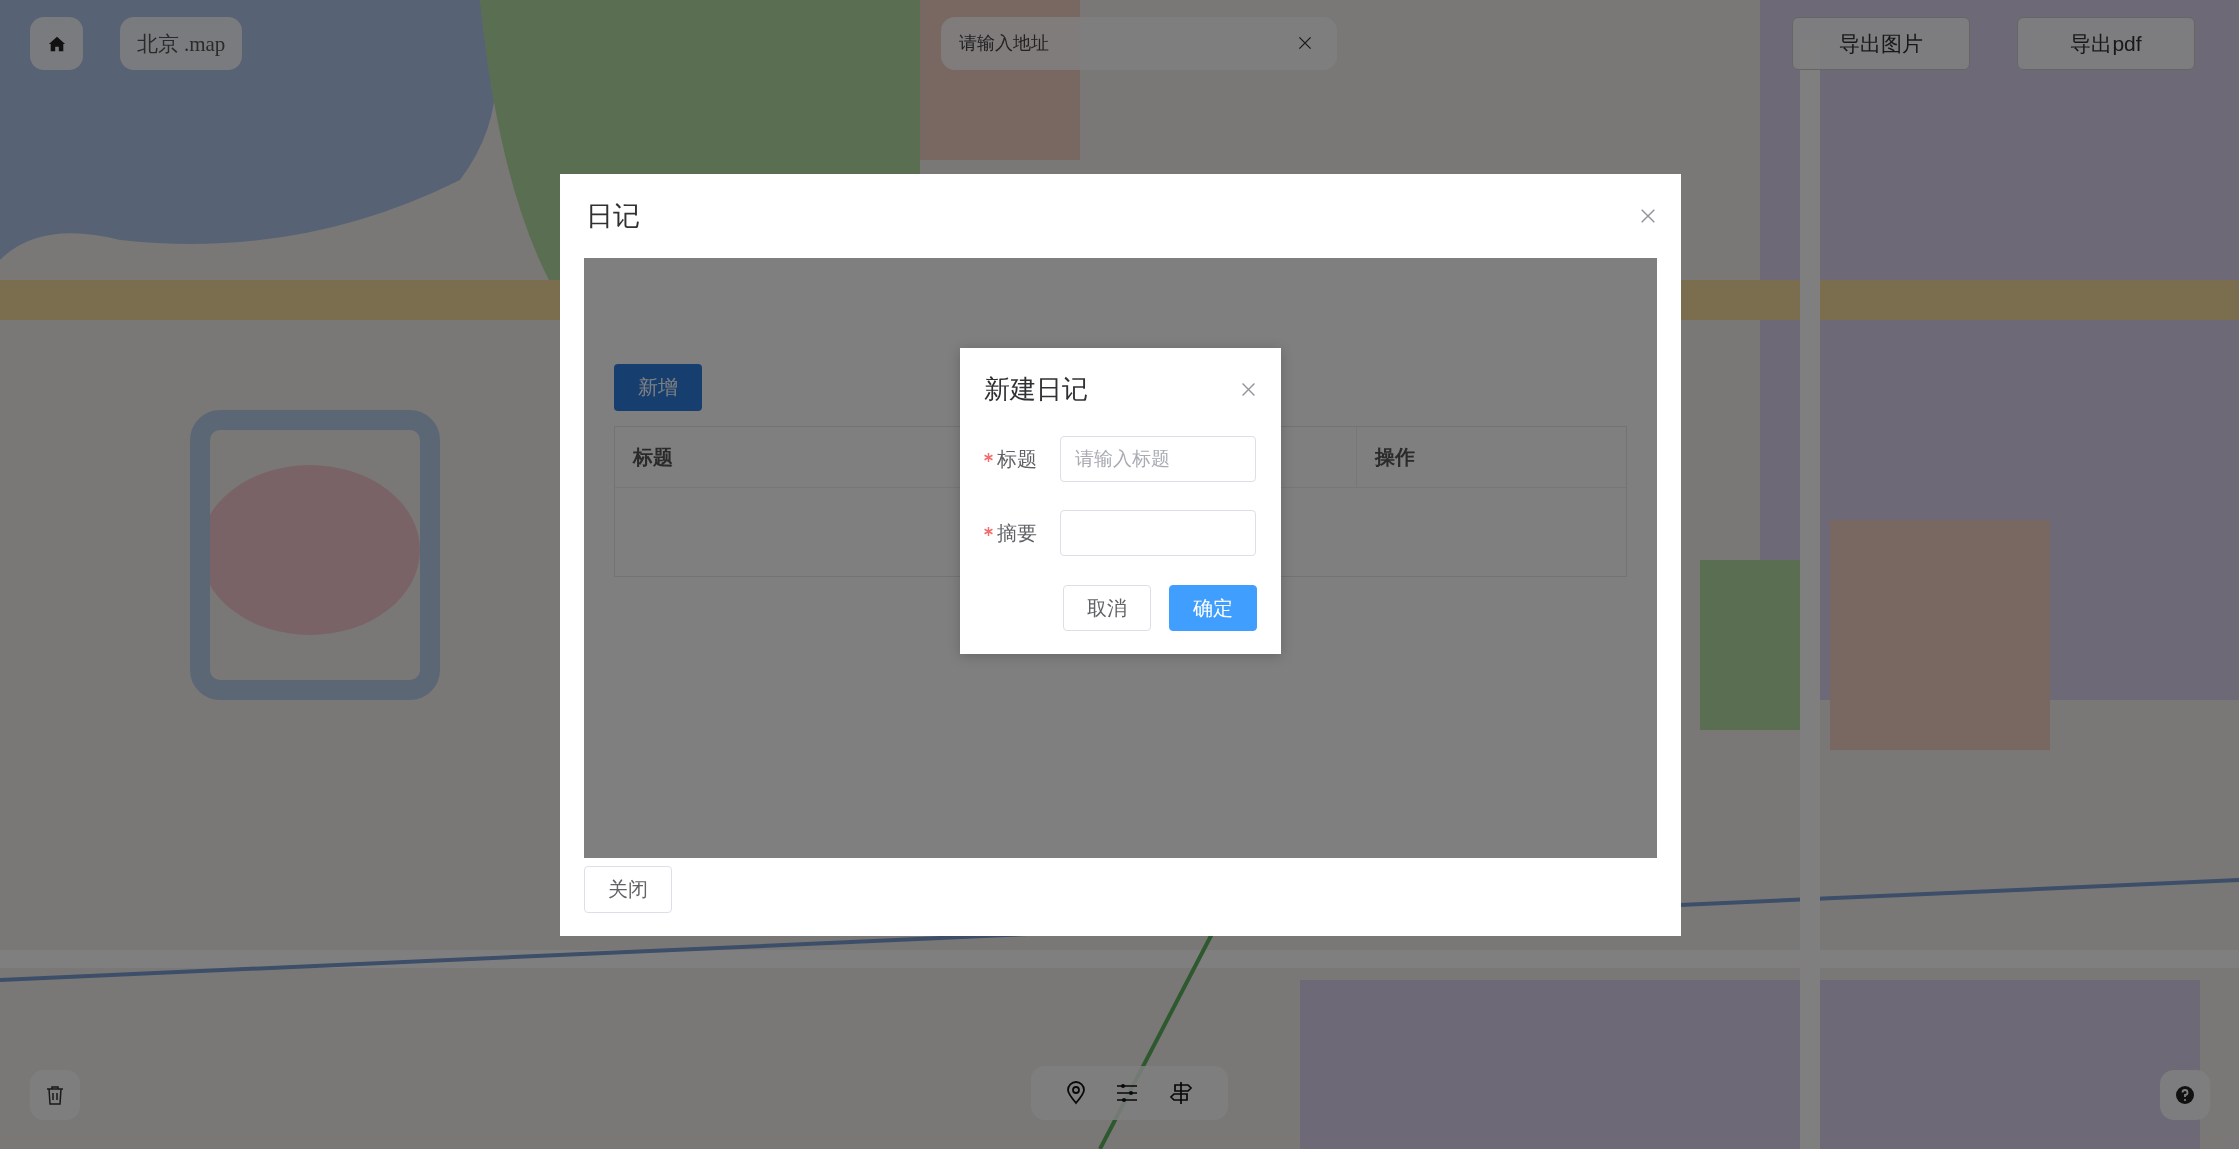 The height and width of the screenshot is (1149, 2239). What do you see at coordinates (1158, 533) in the screenshot?
I see `input-field` at bounding box center [1158, 533].